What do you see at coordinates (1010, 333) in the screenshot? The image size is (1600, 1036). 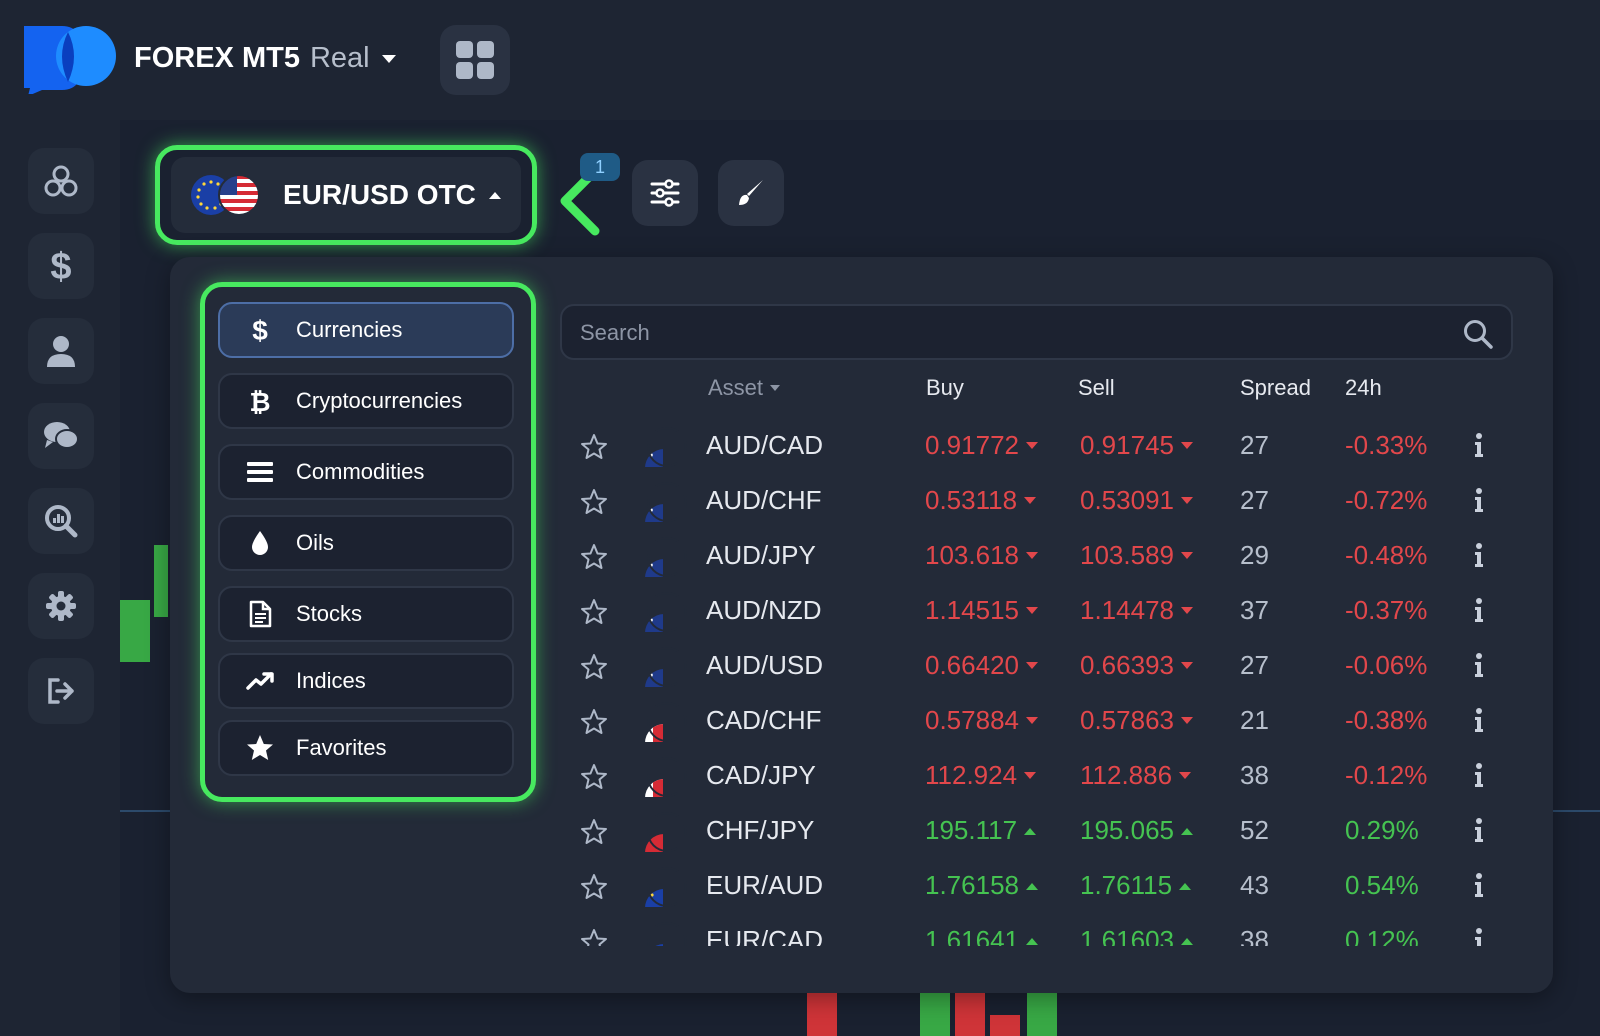 I see `search-input` at bounding box center [1010, 333].